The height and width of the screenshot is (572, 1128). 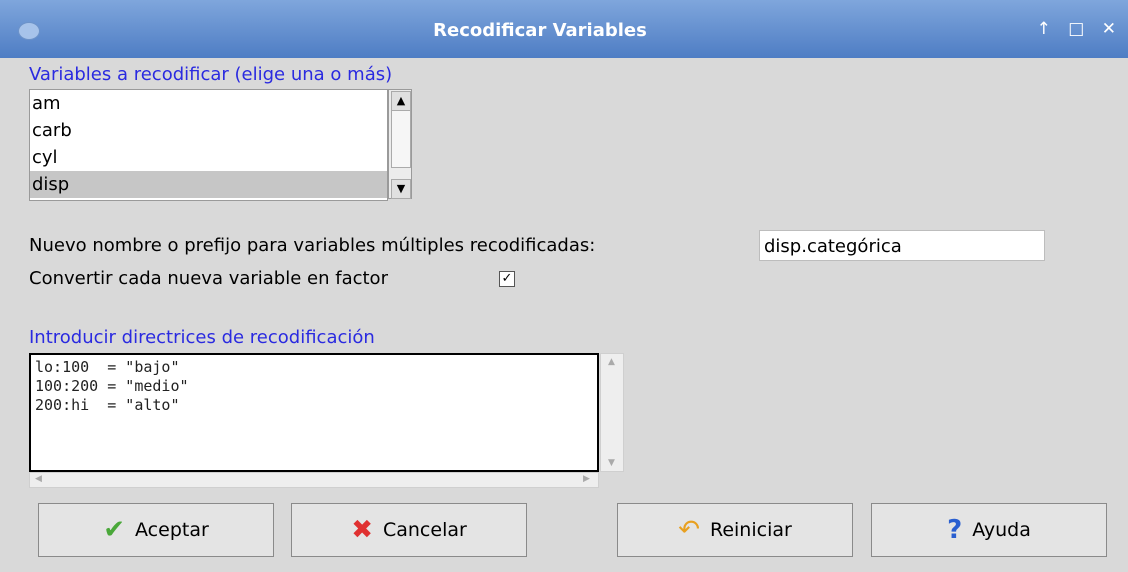 What do you see at coordinates (750, 530) in the screenshot?
I see `reset-label: Reiniciar` at bounding box center [750, 530].